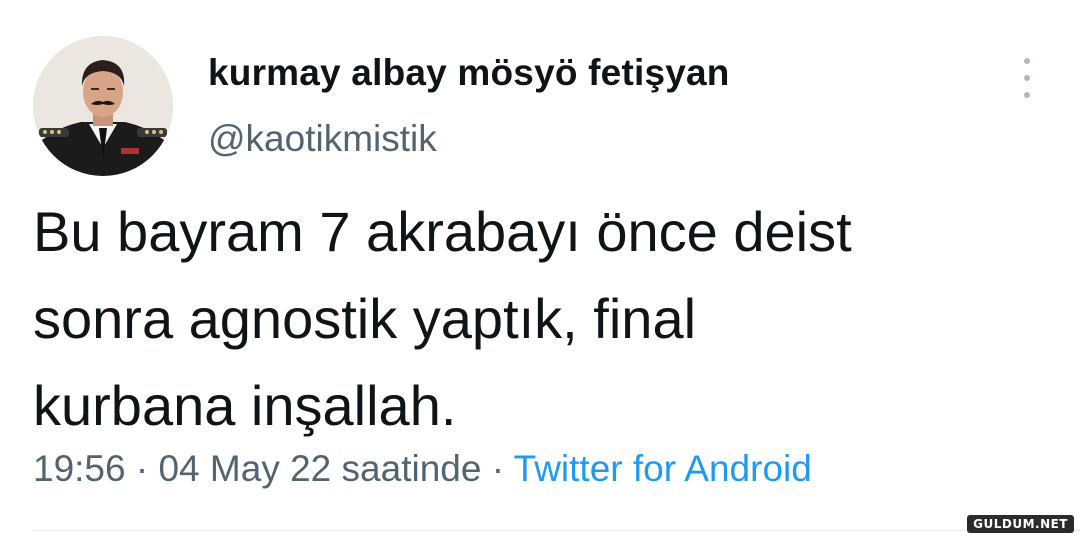 This screenshot has height=536, width=1080. Describe the element at coordinates (1020, 524) in the screenshot. I see `watermark-logo: GULDUM.NET` at that location.